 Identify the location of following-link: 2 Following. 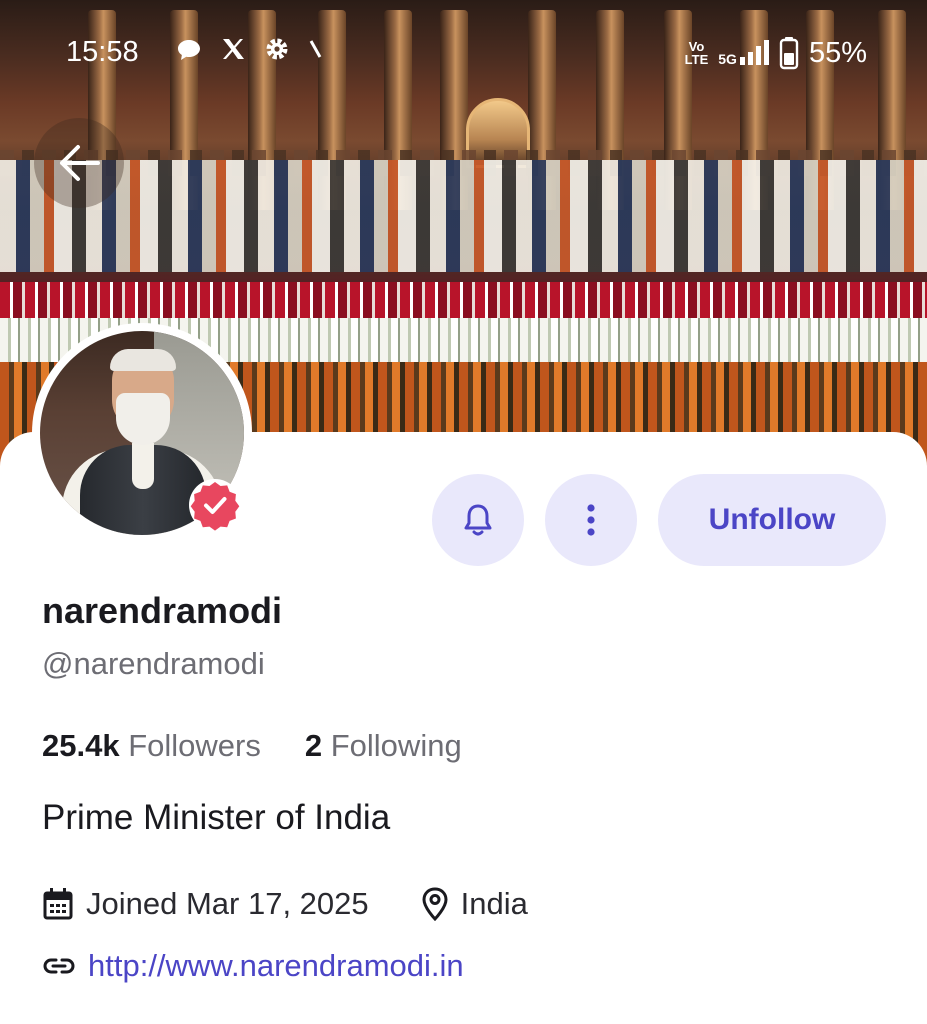
(383, 746).